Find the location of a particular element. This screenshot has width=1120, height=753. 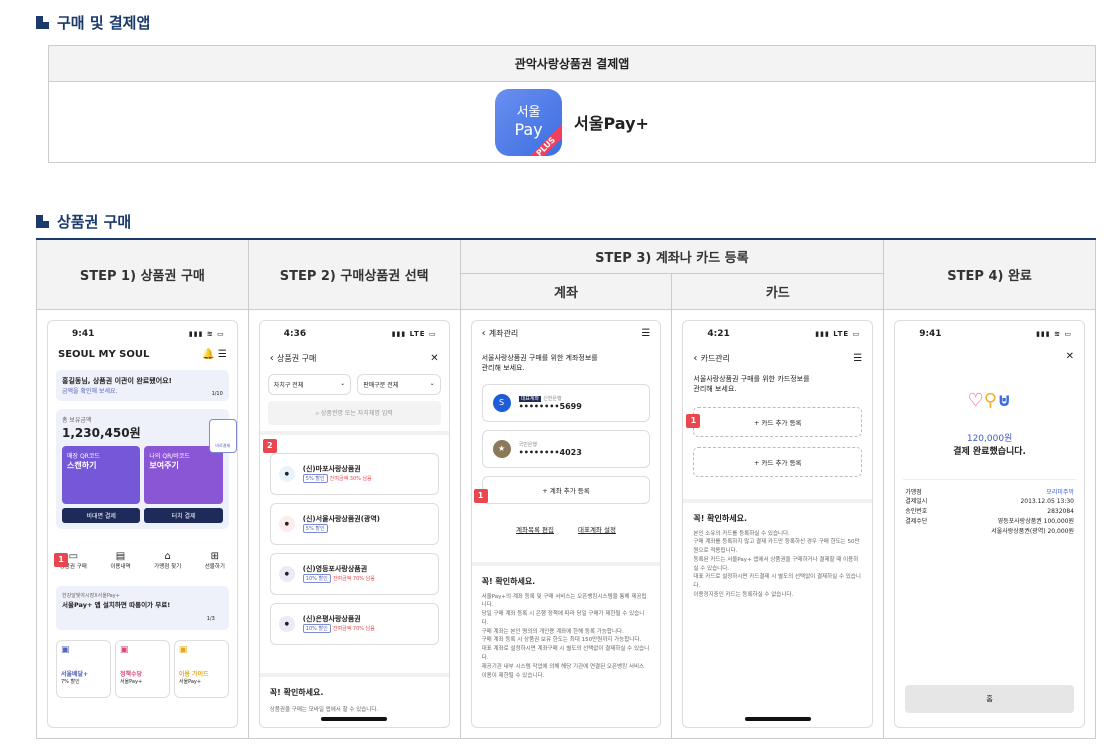

desc-line2: 관리해 보세요. is located at coordinates (715, 389).